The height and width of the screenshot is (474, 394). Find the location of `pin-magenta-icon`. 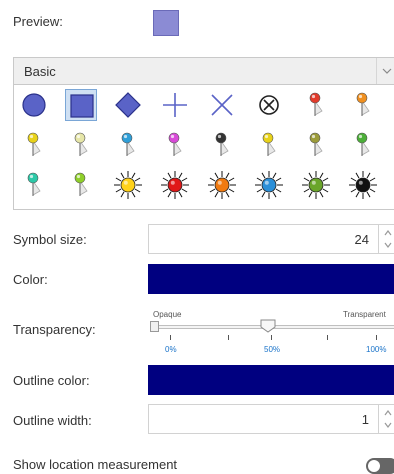

pin-magenta-icon is located at coordinates (175, 145).